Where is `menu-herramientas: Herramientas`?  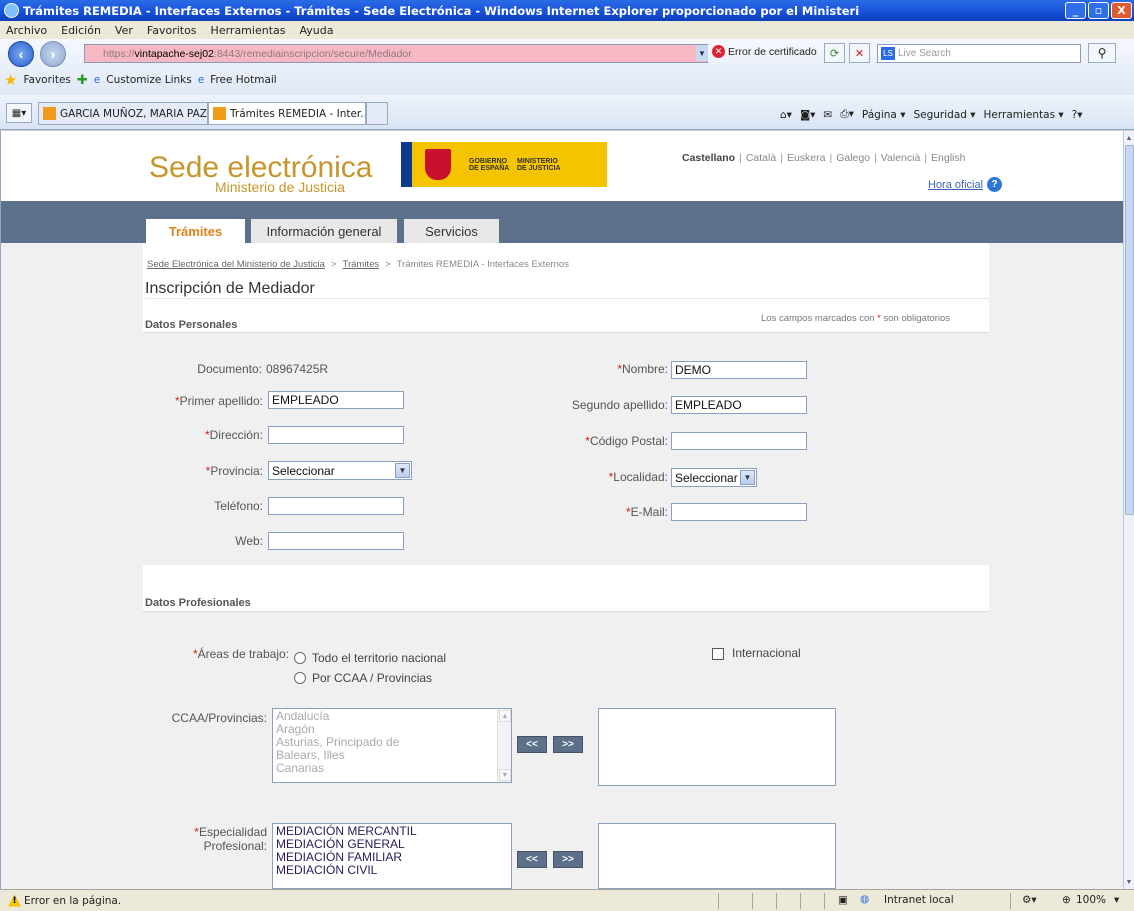
menu-herramientas: Herramientas is located at coordinates (248, 30).